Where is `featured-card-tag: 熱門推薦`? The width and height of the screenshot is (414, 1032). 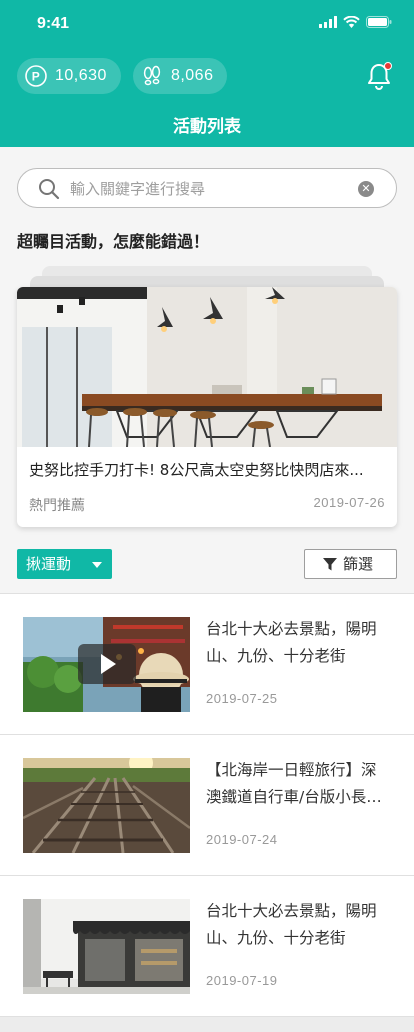 featured-card-tag: 熱門推薦 is located at coordinates (57, 506).